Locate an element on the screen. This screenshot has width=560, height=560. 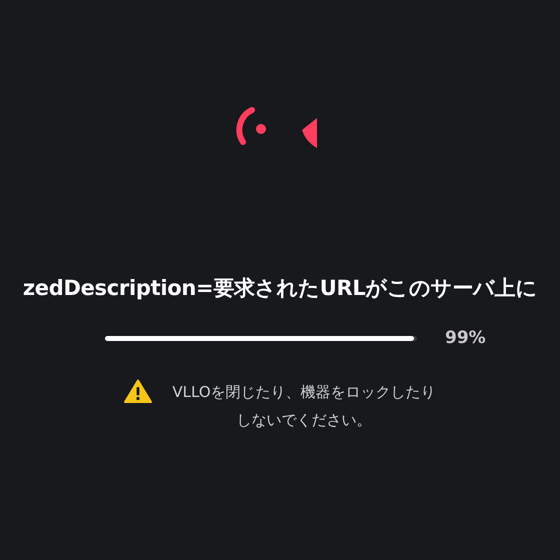
progress-percent: 99% is located at coordinates (466, 338).